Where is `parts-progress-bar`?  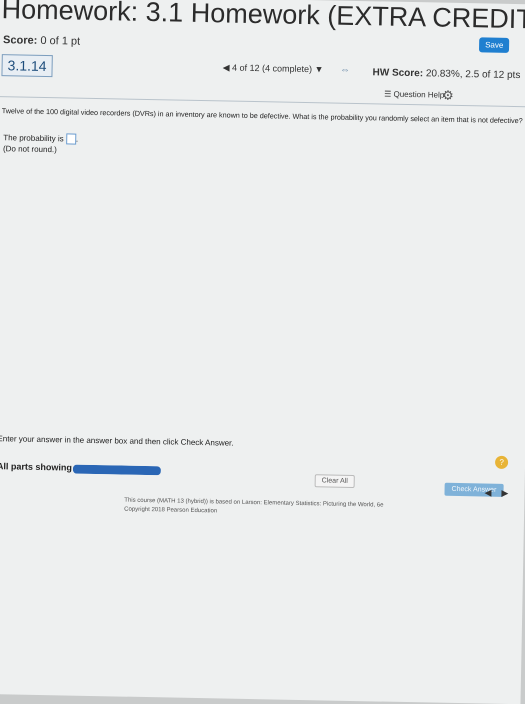 parts-progress-bar is located at coordinates (116, 470).